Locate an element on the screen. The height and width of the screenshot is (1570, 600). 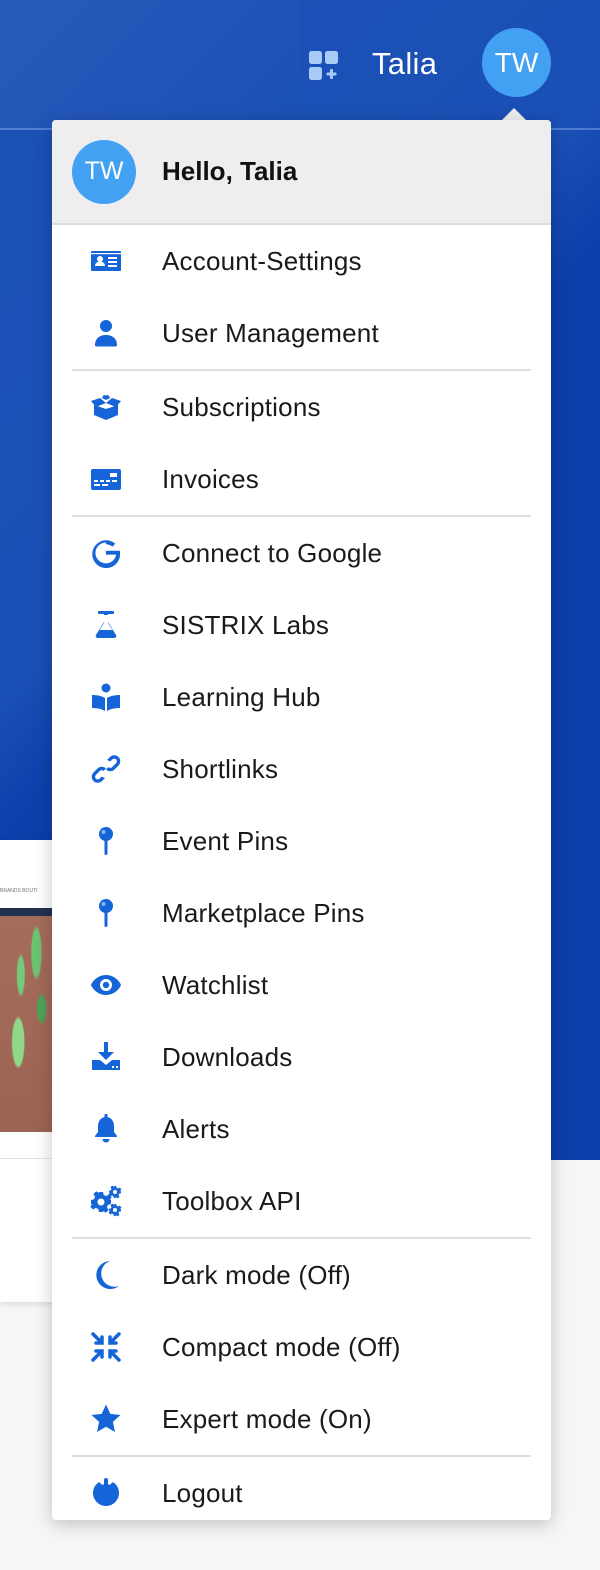
menu-item-subscriptions: Subscriptions is located at coordinates (301, 407).